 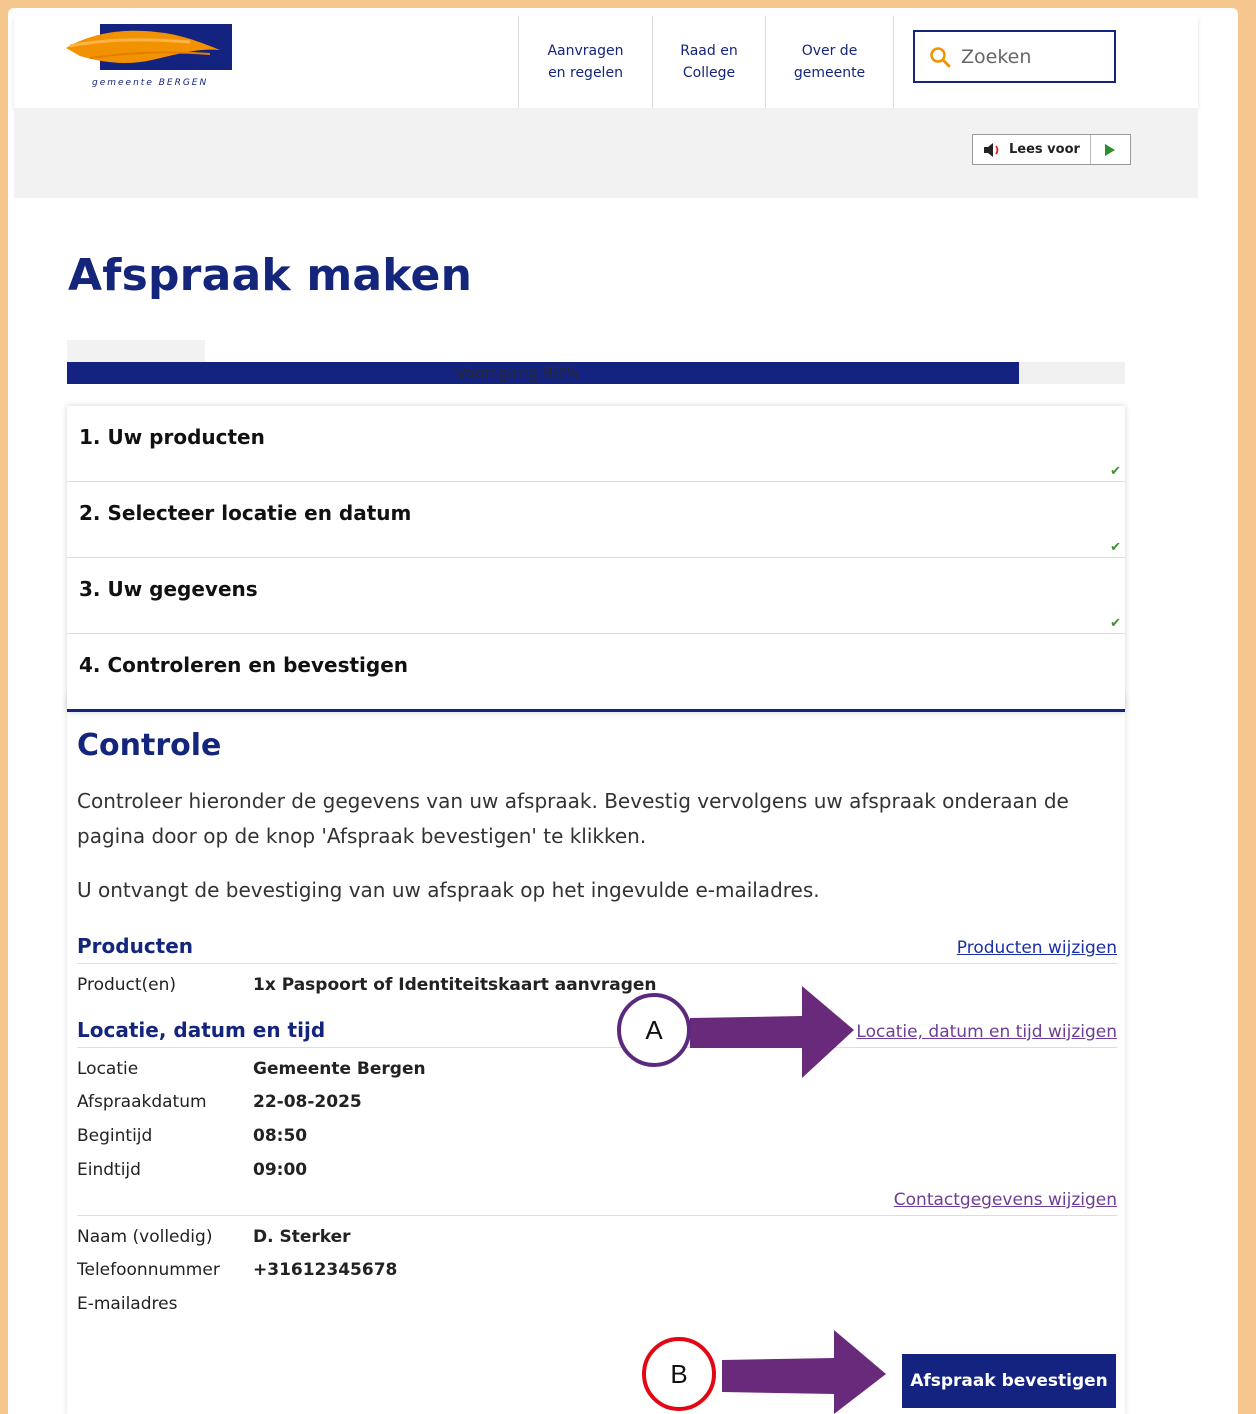 What do you see at coordinates (597, 1201) in the screenshot?
I see `contact-header: Contactgegevens wijzigen` at bounding box center [597, 1201].